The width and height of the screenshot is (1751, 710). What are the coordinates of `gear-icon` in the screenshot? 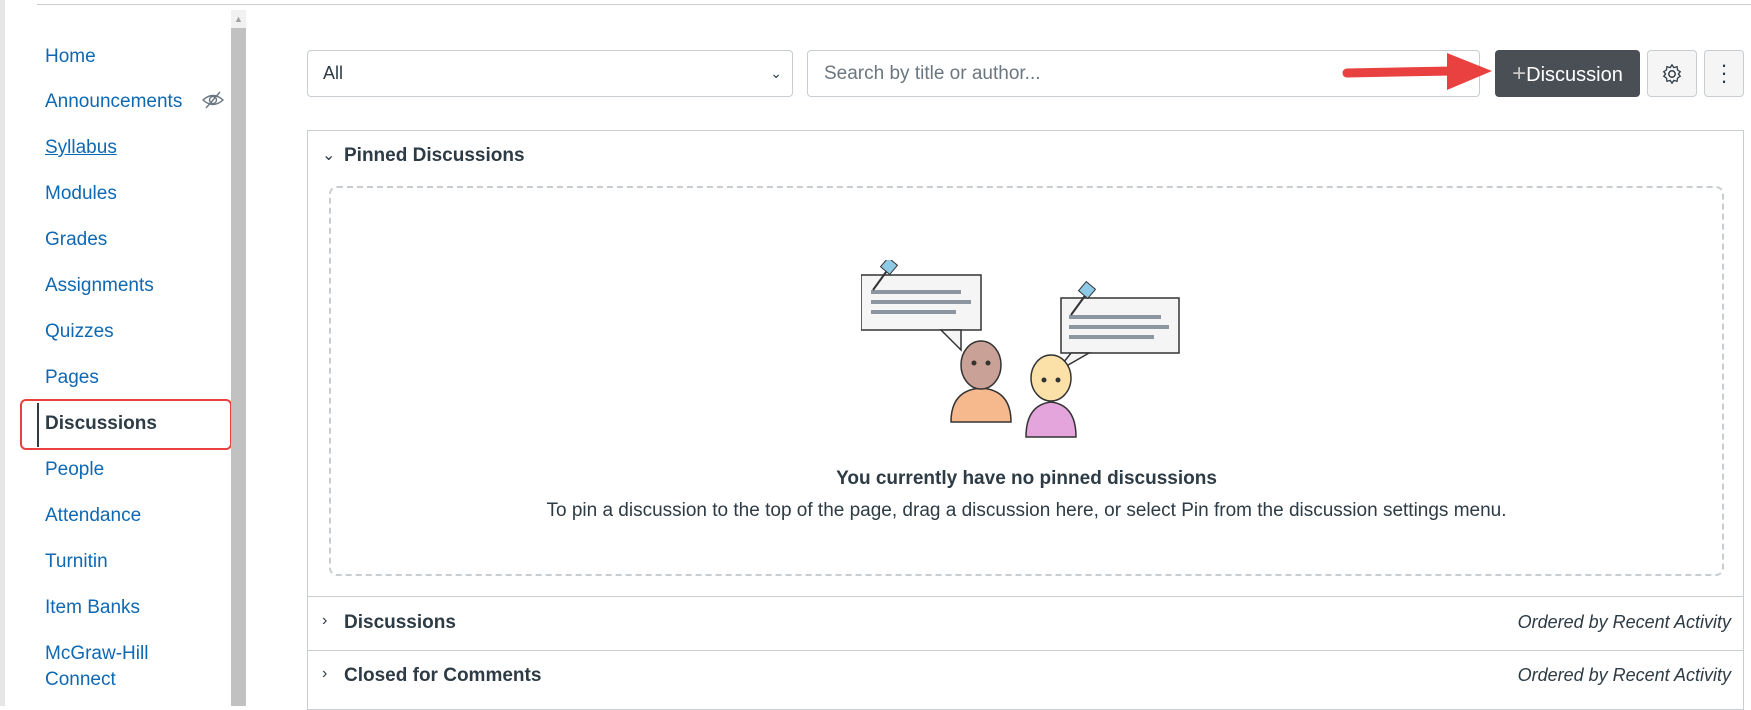 It's located at (1672, 74).